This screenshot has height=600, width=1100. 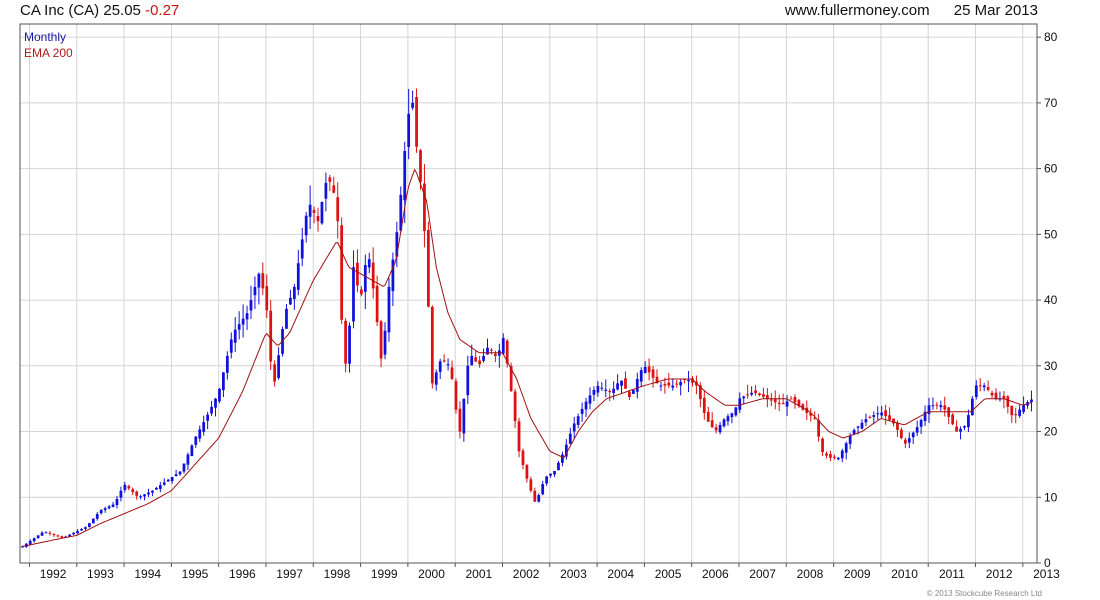 I want to click on x-tick-label: 2013, so click(x=1046, y=574).